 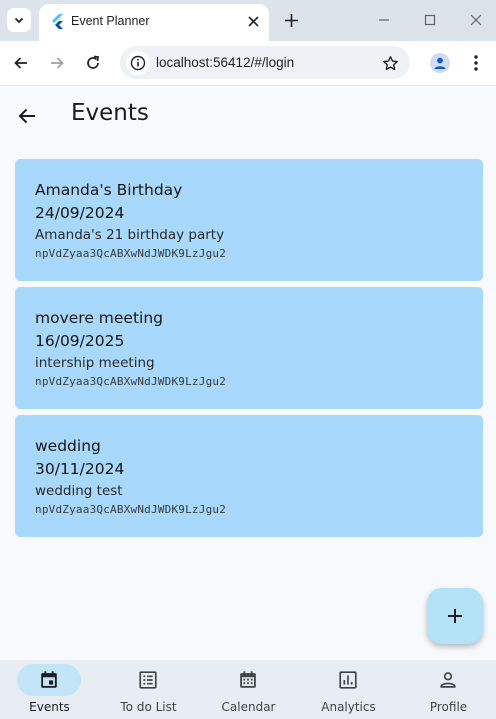 I want to click on calendar-icon, so click(x=248, y=679).